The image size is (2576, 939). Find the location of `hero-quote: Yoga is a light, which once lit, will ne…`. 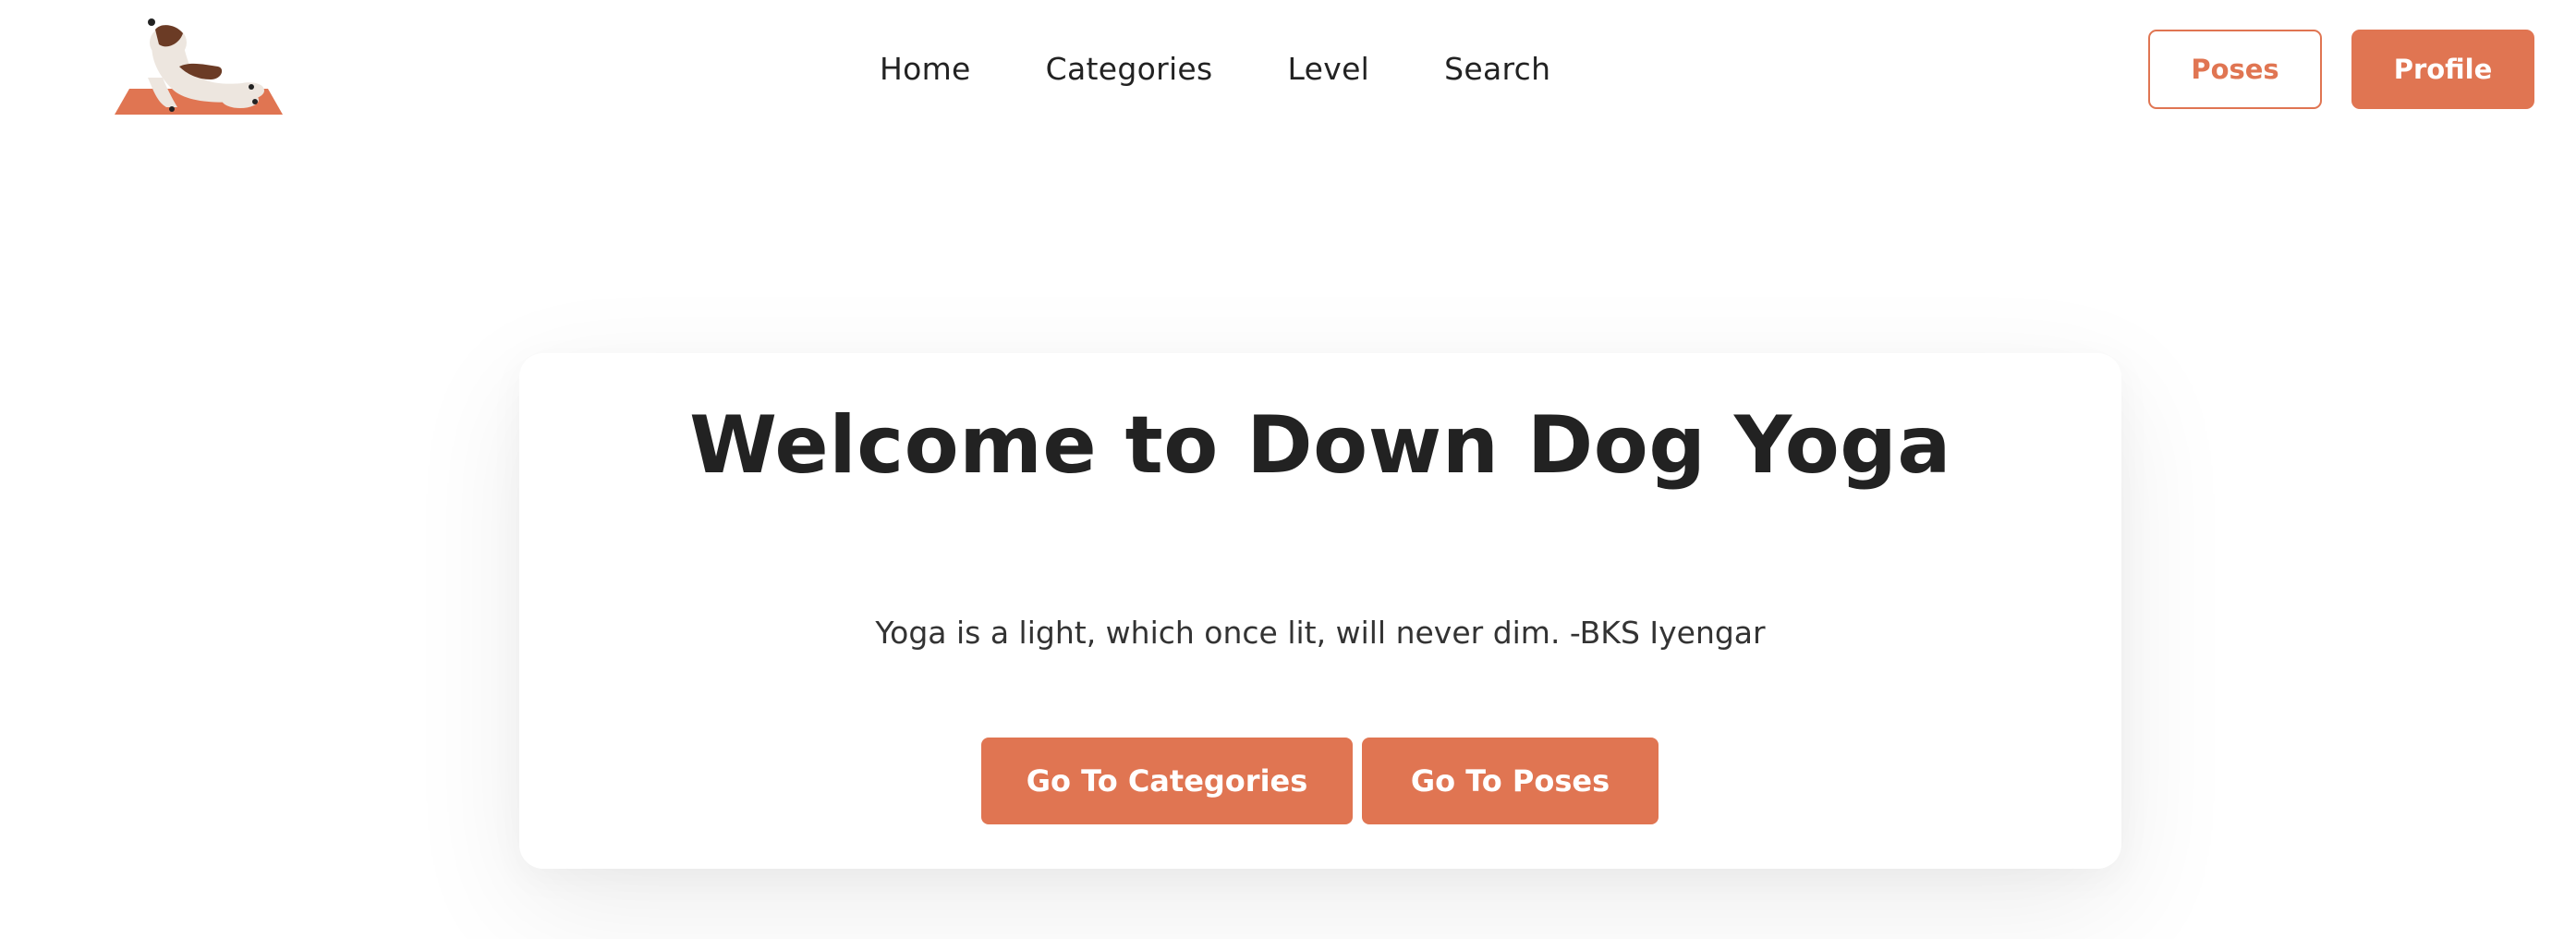

hero-quote: Yoga is a light, which once lit, will ne… is located at coordinates (1320, 633).